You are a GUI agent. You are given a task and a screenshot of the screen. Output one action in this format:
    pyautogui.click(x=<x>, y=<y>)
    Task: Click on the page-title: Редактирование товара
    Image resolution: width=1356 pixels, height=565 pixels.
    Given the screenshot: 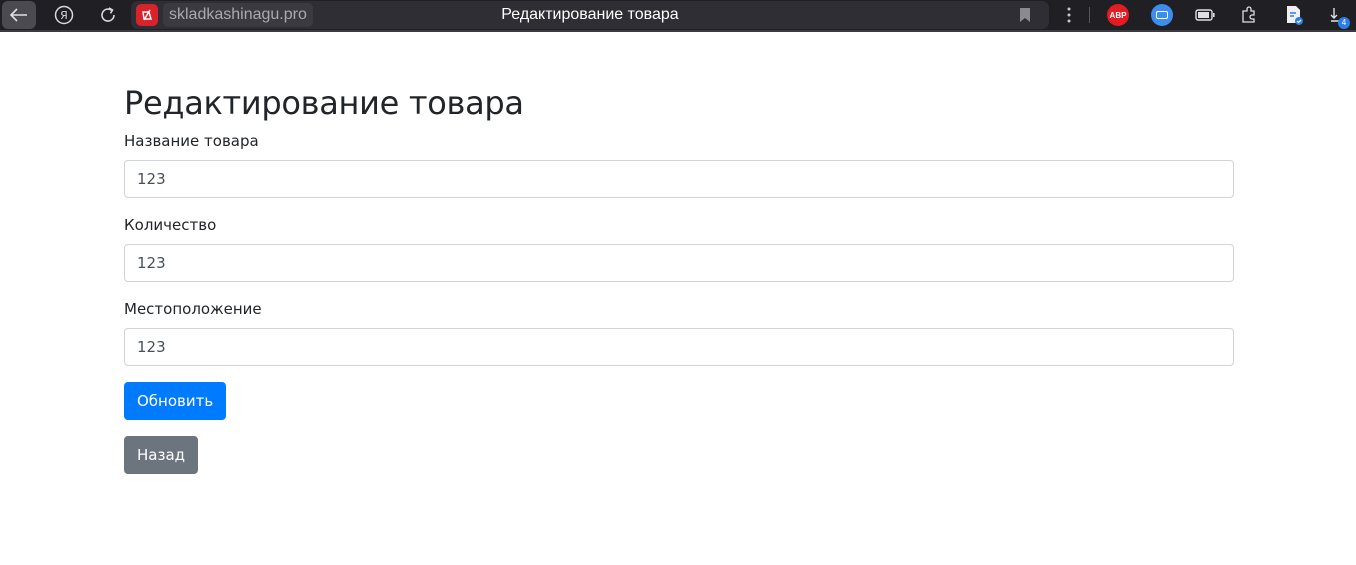 What is the action you would take?
    pyautogui.click(x=324, y=103)
    